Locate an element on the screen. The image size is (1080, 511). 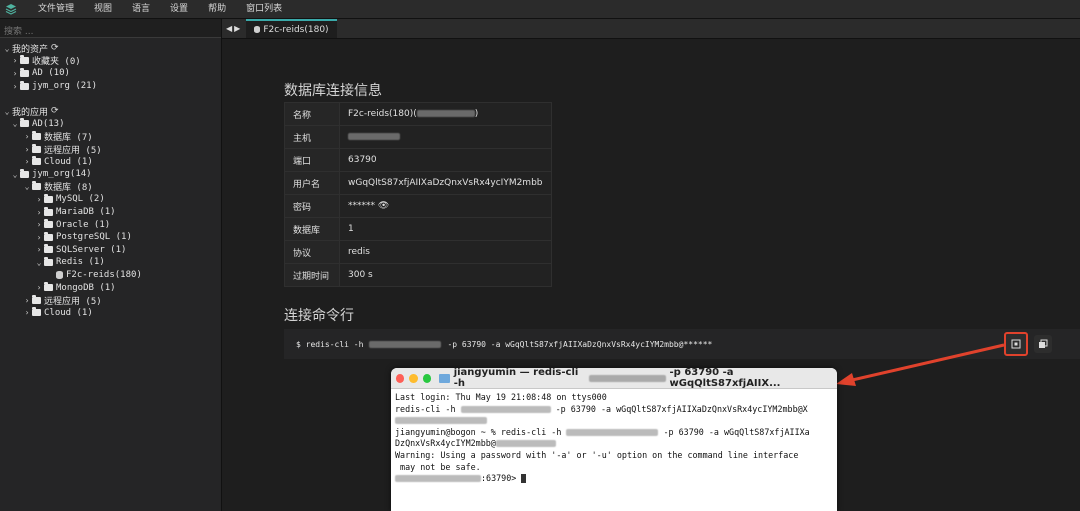
row-value: 300 s is located at coordinates (445, 275).